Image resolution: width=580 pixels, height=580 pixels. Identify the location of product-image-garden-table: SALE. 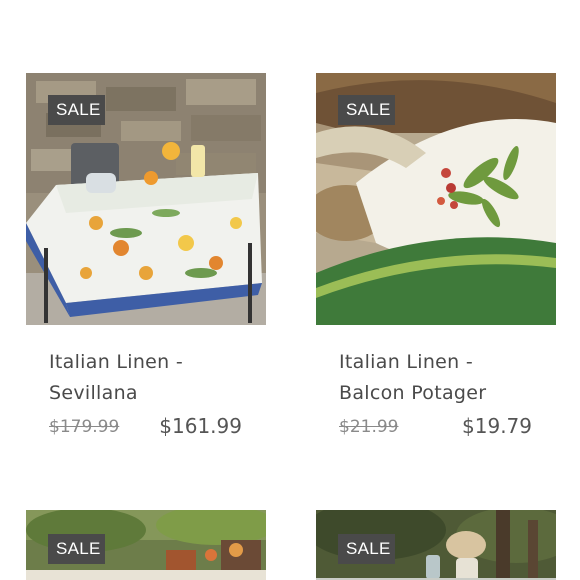
(146, 545).